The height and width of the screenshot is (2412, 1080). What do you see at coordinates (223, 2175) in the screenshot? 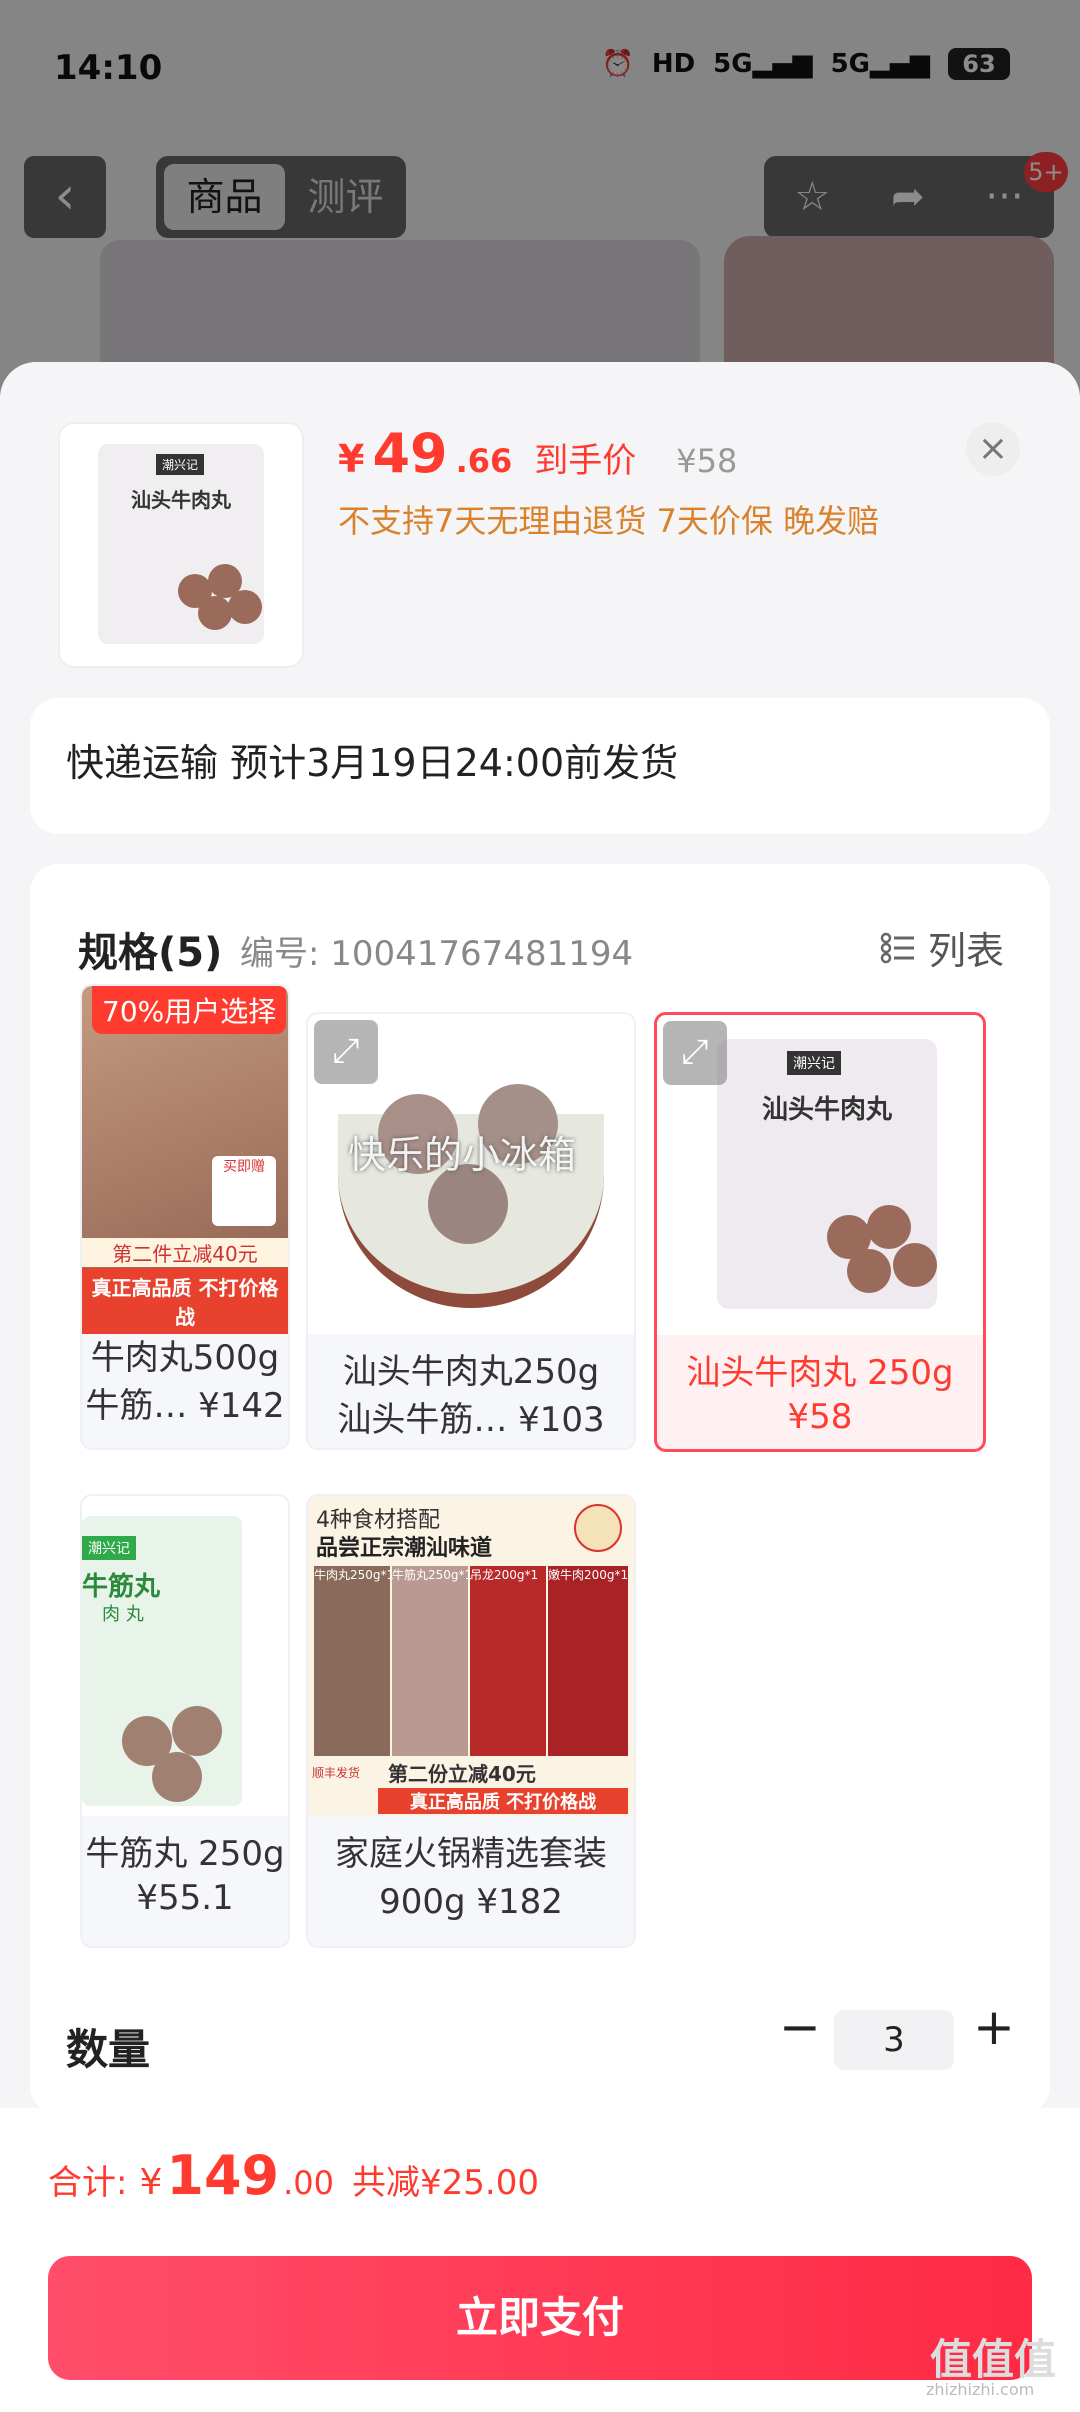
I see `total-amount: 149` at bounding box center [223, 2175].